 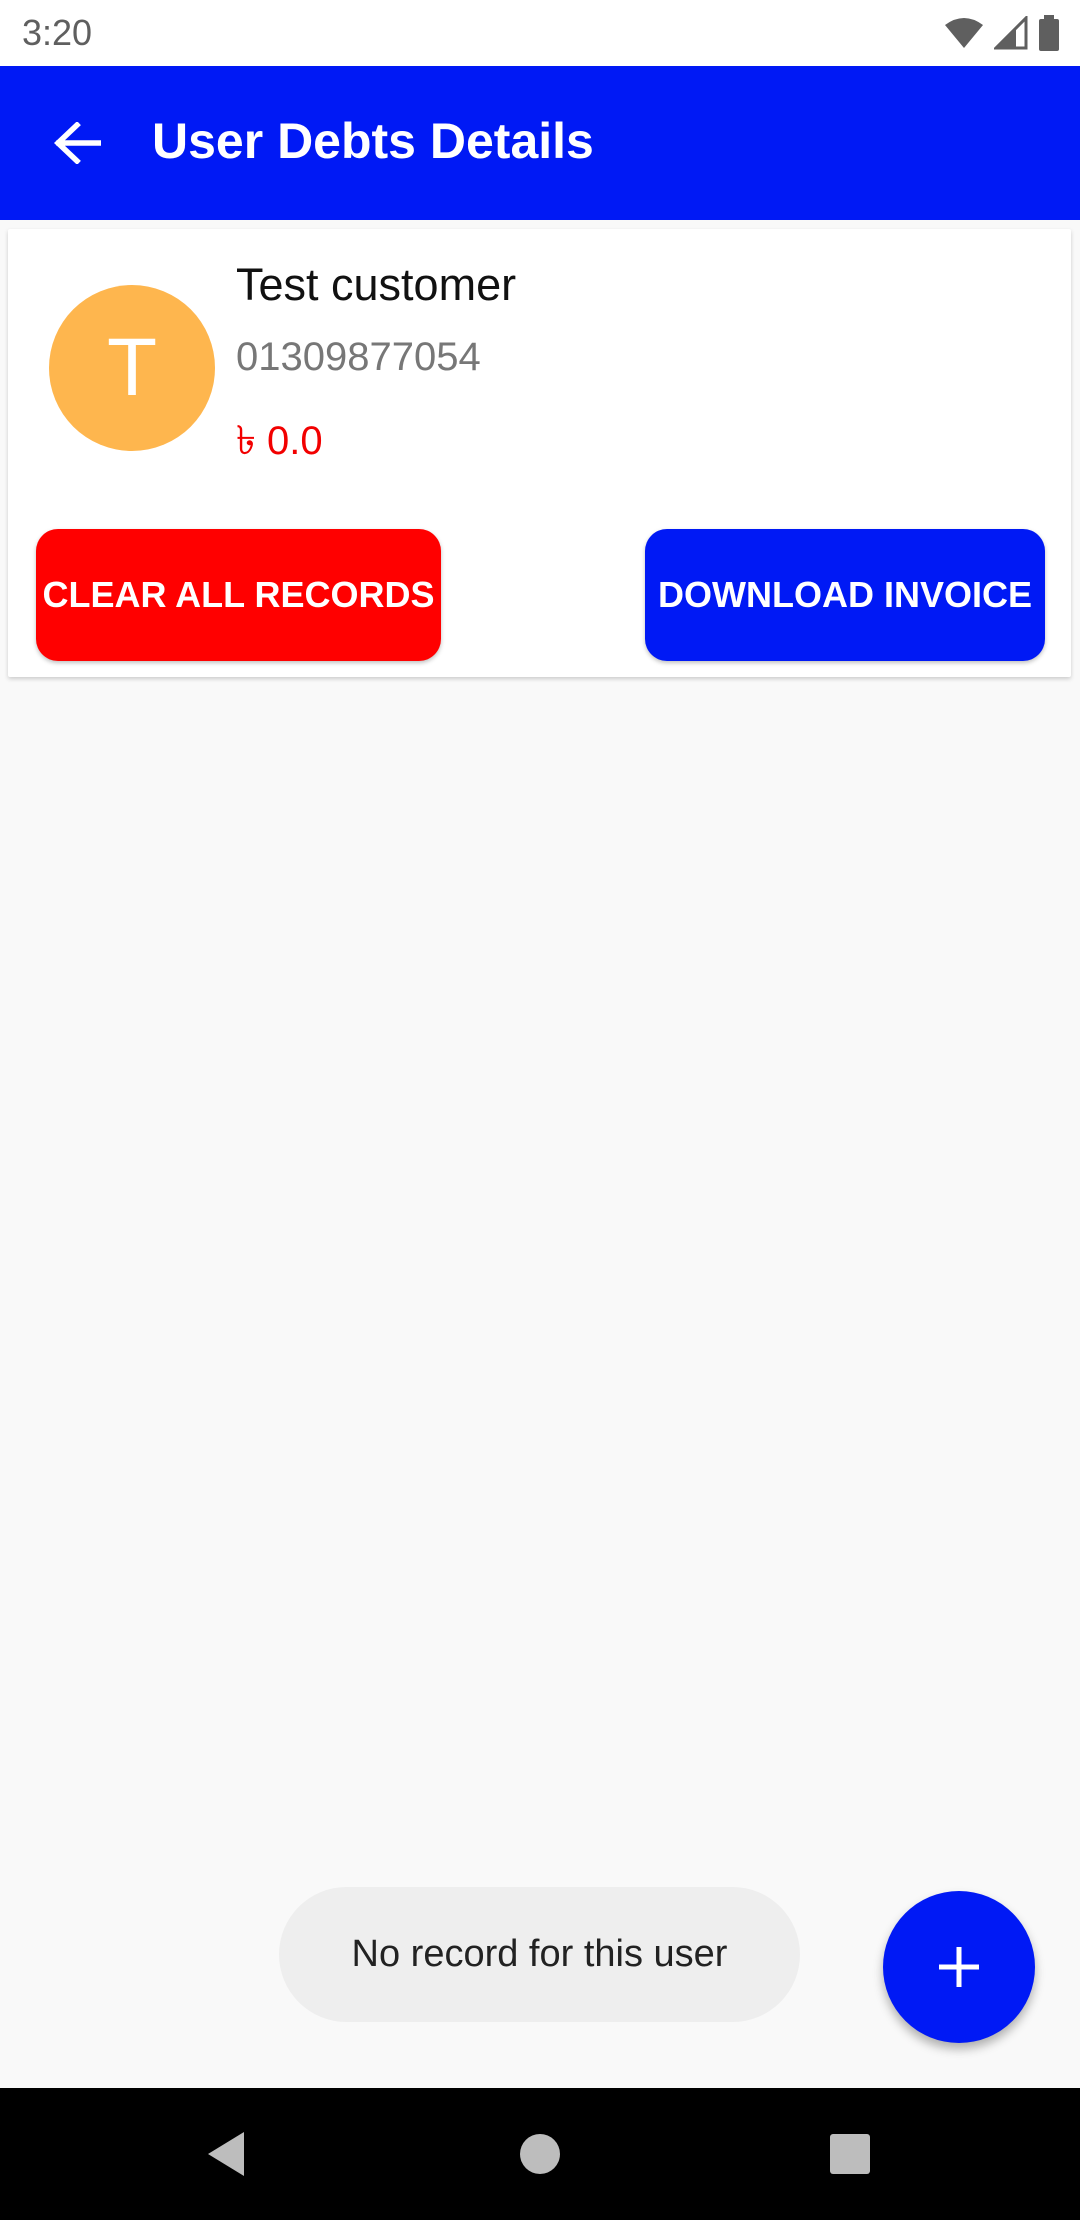 What do you see at coordinates (964, 33) in the screenshot?
I see `wifi-icon` at bounding box center [964, 33].